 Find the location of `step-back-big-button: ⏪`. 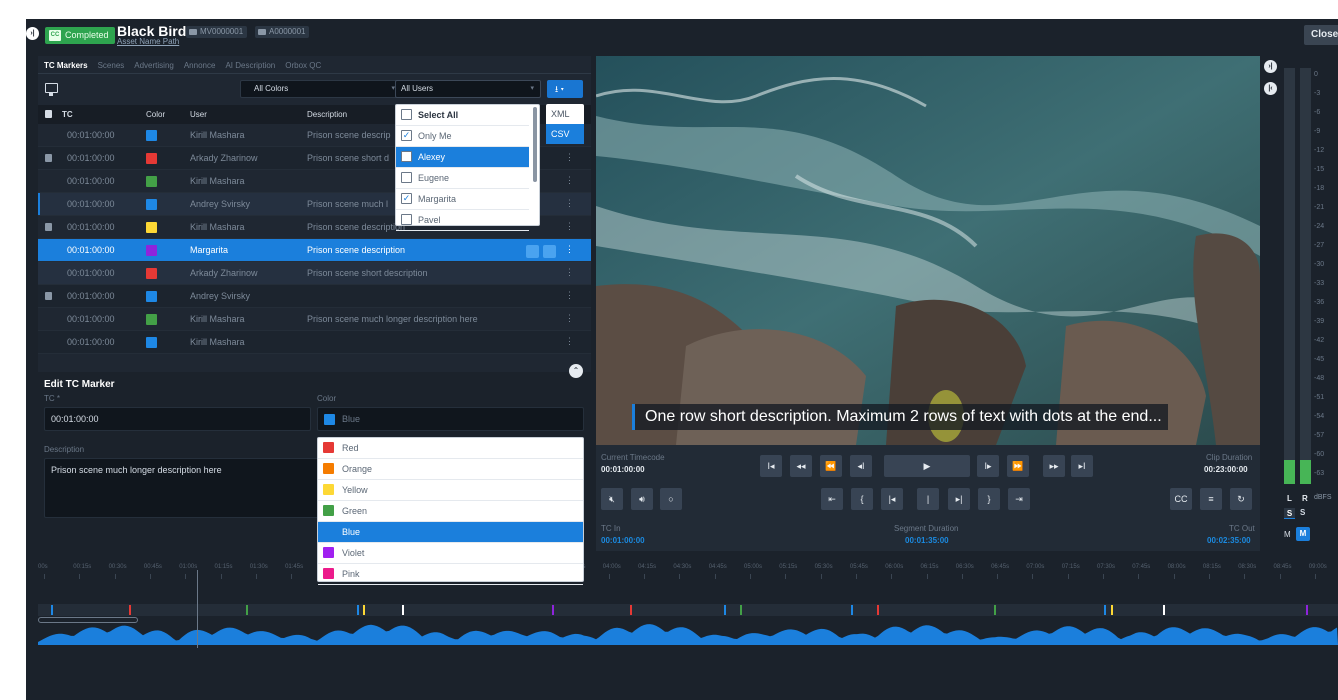

step-back-big-button: ⏪ is located at coordinates (831, 466).